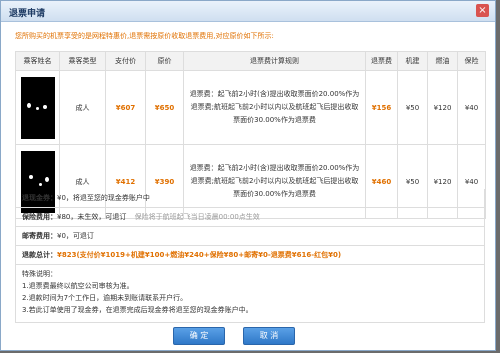 This screenshot has height=353, width=500. I want to click on fuel-fee: ¥120, so click(442, 107).